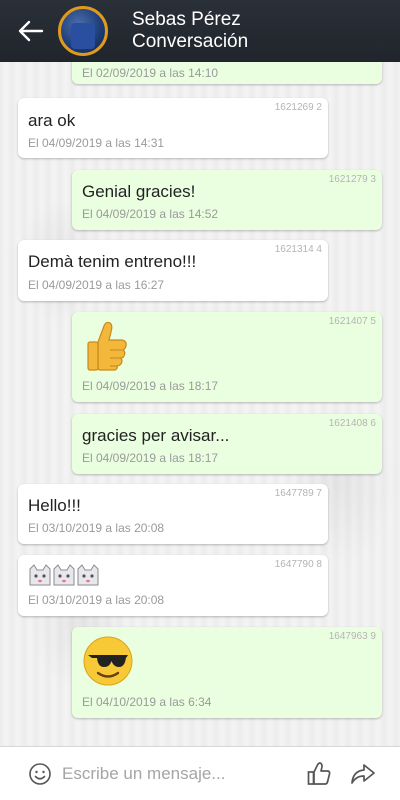 The width and height of the screenshot is (400, 800). Describe the element at coordinates (64, 575) in the screenshot. I see `cat-face-emoji-icon` at that location.